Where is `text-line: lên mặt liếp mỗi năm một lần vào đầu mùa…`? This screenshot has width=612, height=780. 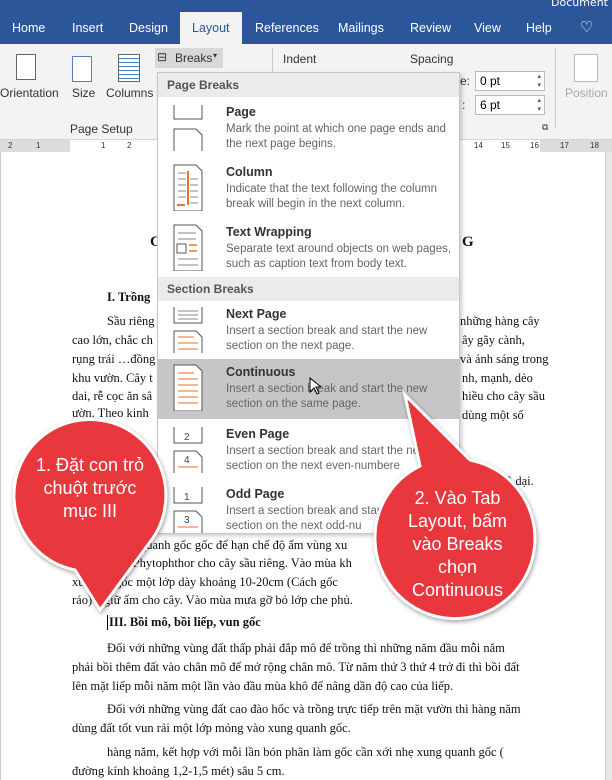
text-line: lên mặt liếp mỗi năm một lần vào đầu mùa… is located at coordinates (263, 686).